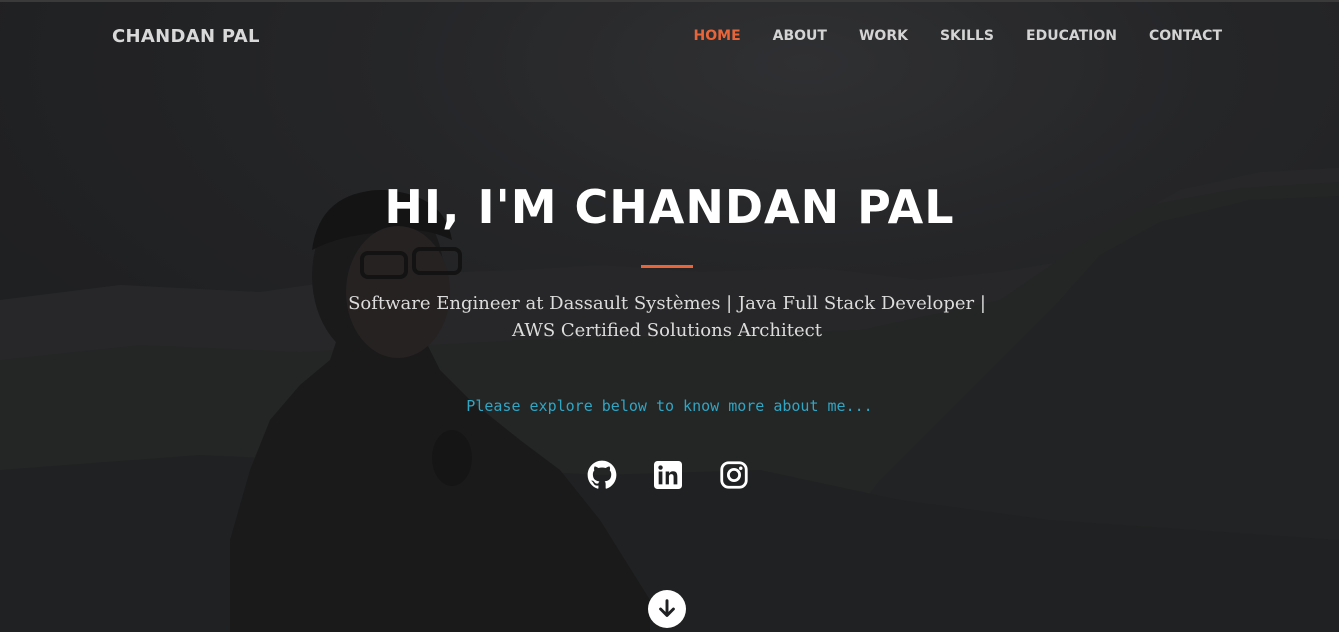  What do you see at coordinates (667, 266) in the screenshot?
I see `title-divider` at bounding box center [667, 266].